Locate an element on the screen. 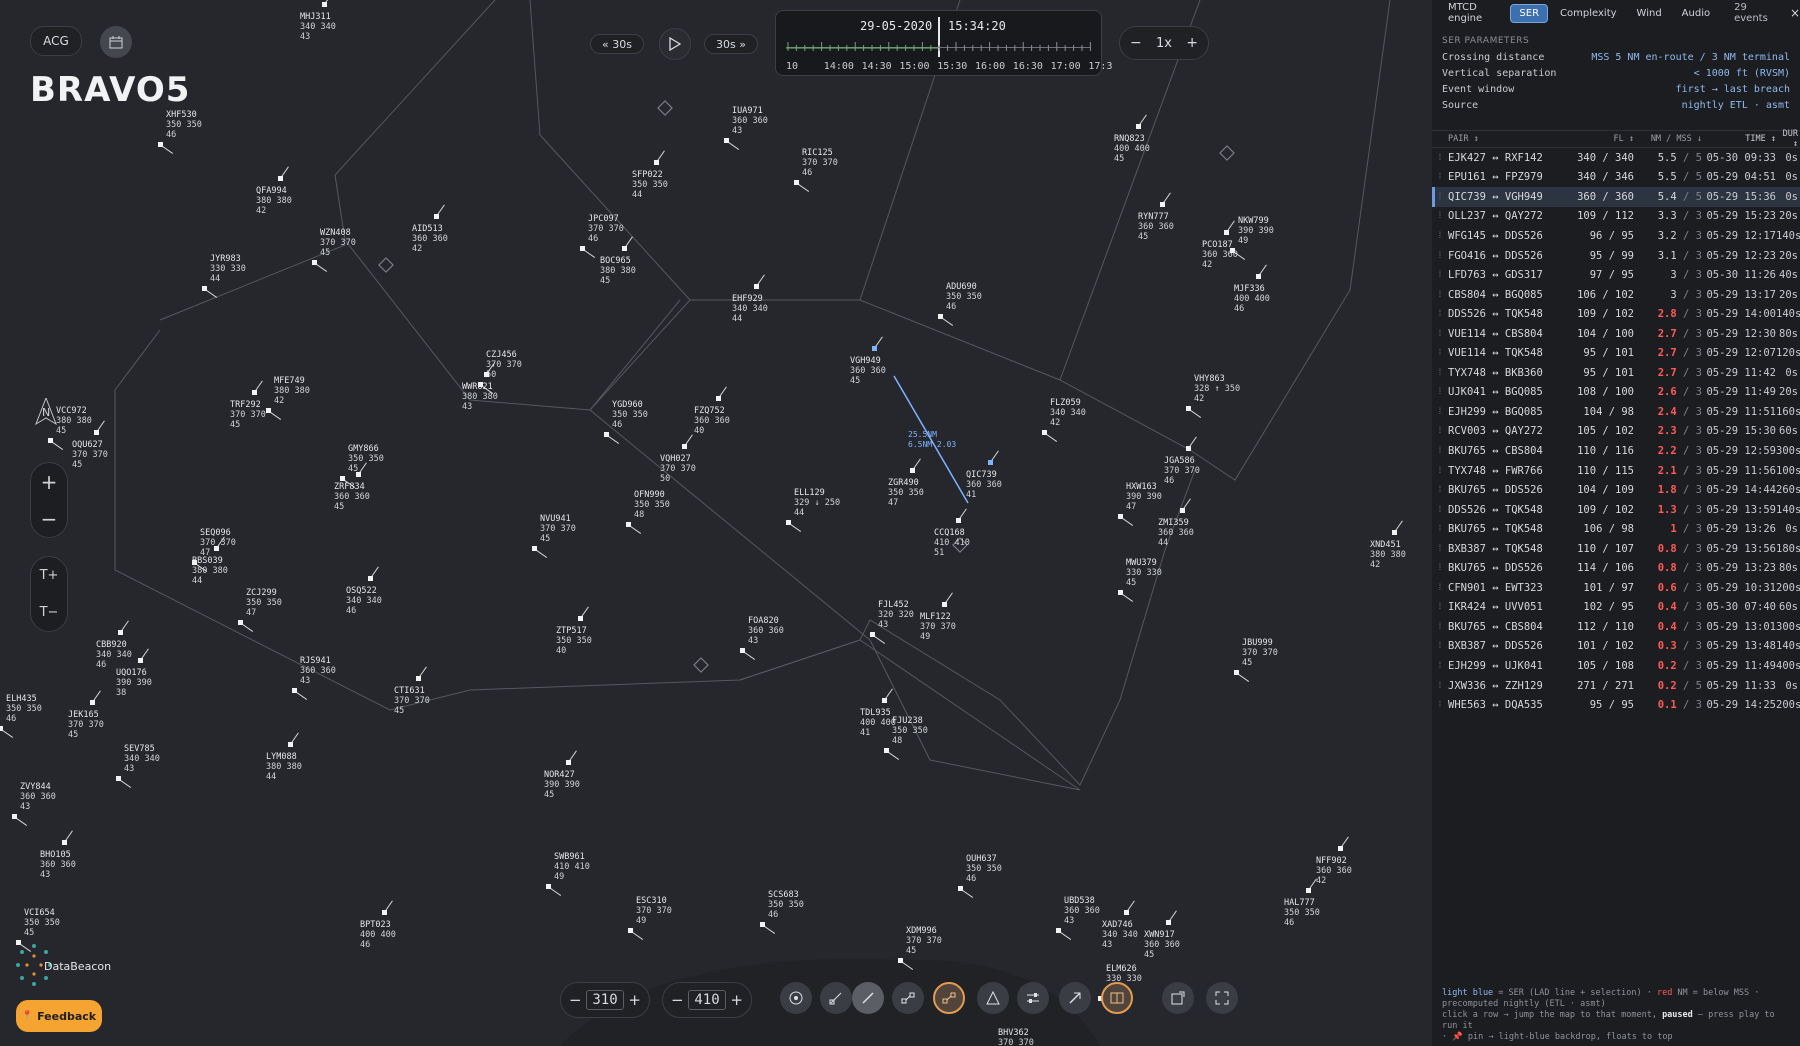 This screenshot has height=1046, width=1800. aircraft-label: PCO187 360 360 42 is located at coordinates (1220, 245).